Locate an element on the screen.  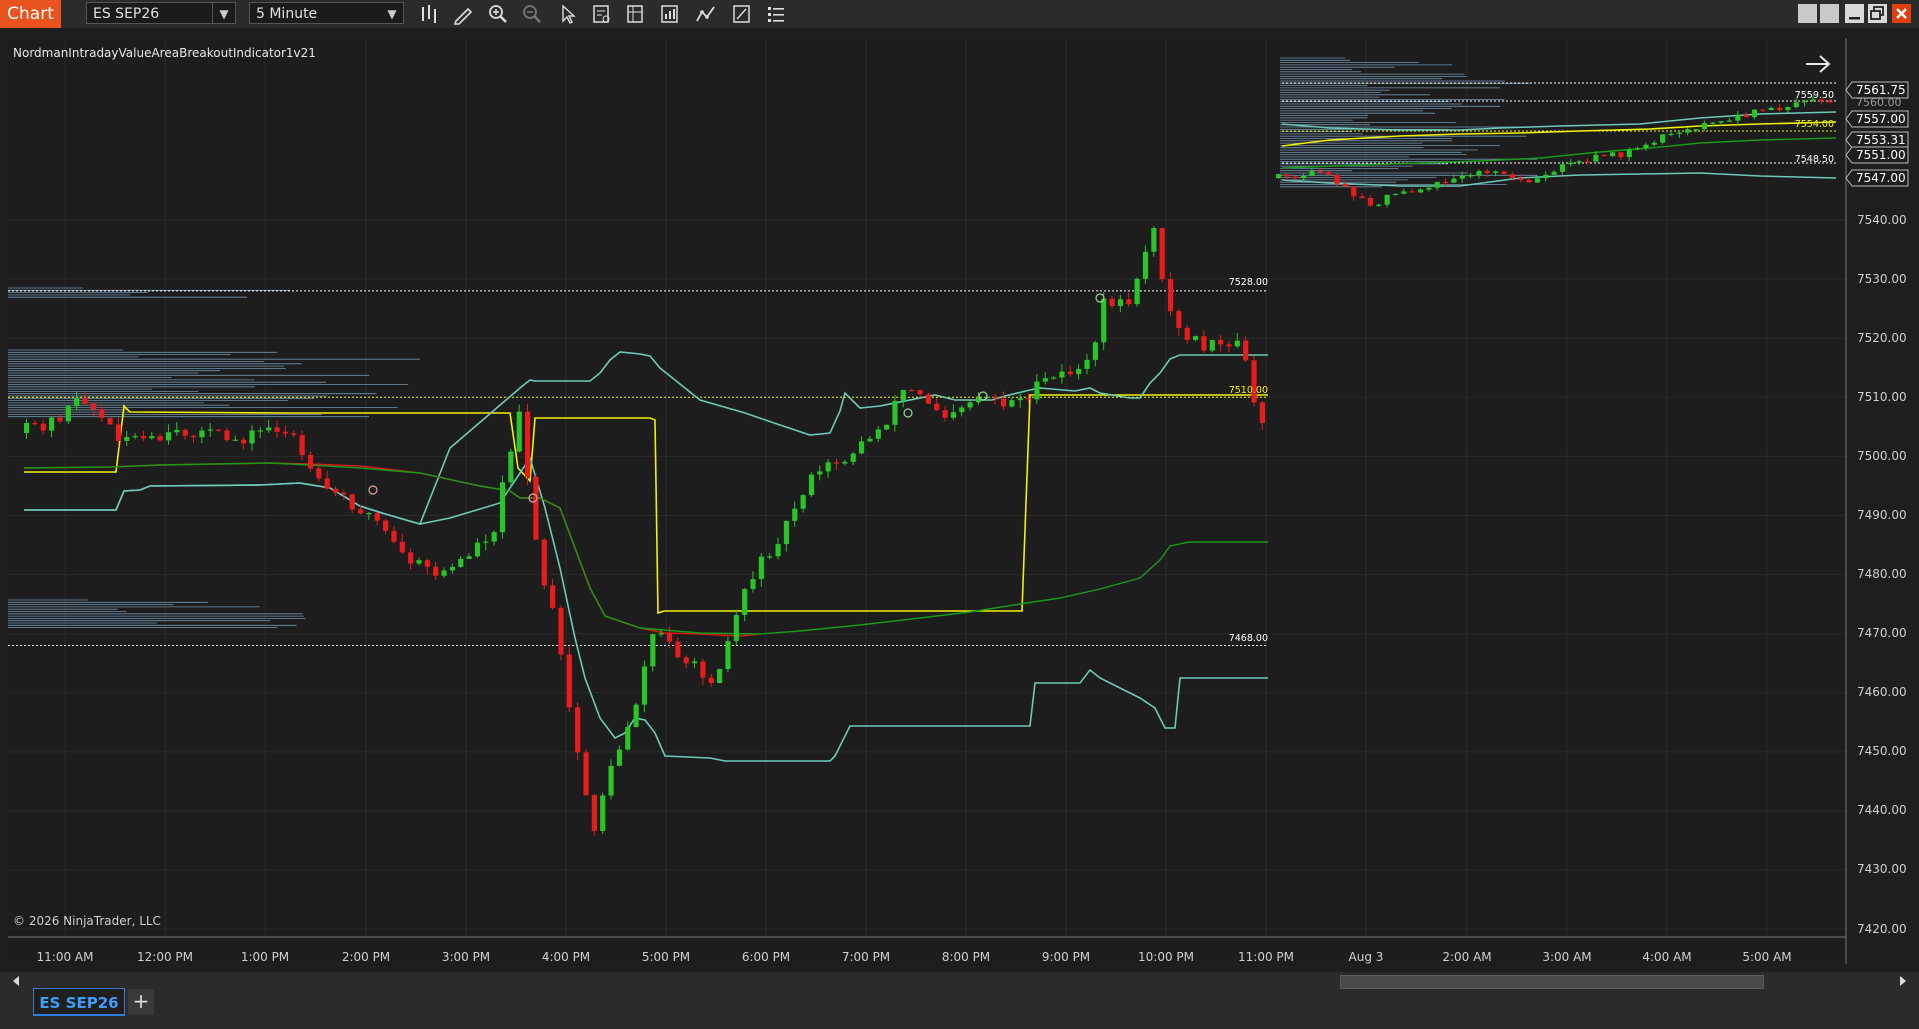
level-label: 7554.00 is located at coordinates (1814, 124).